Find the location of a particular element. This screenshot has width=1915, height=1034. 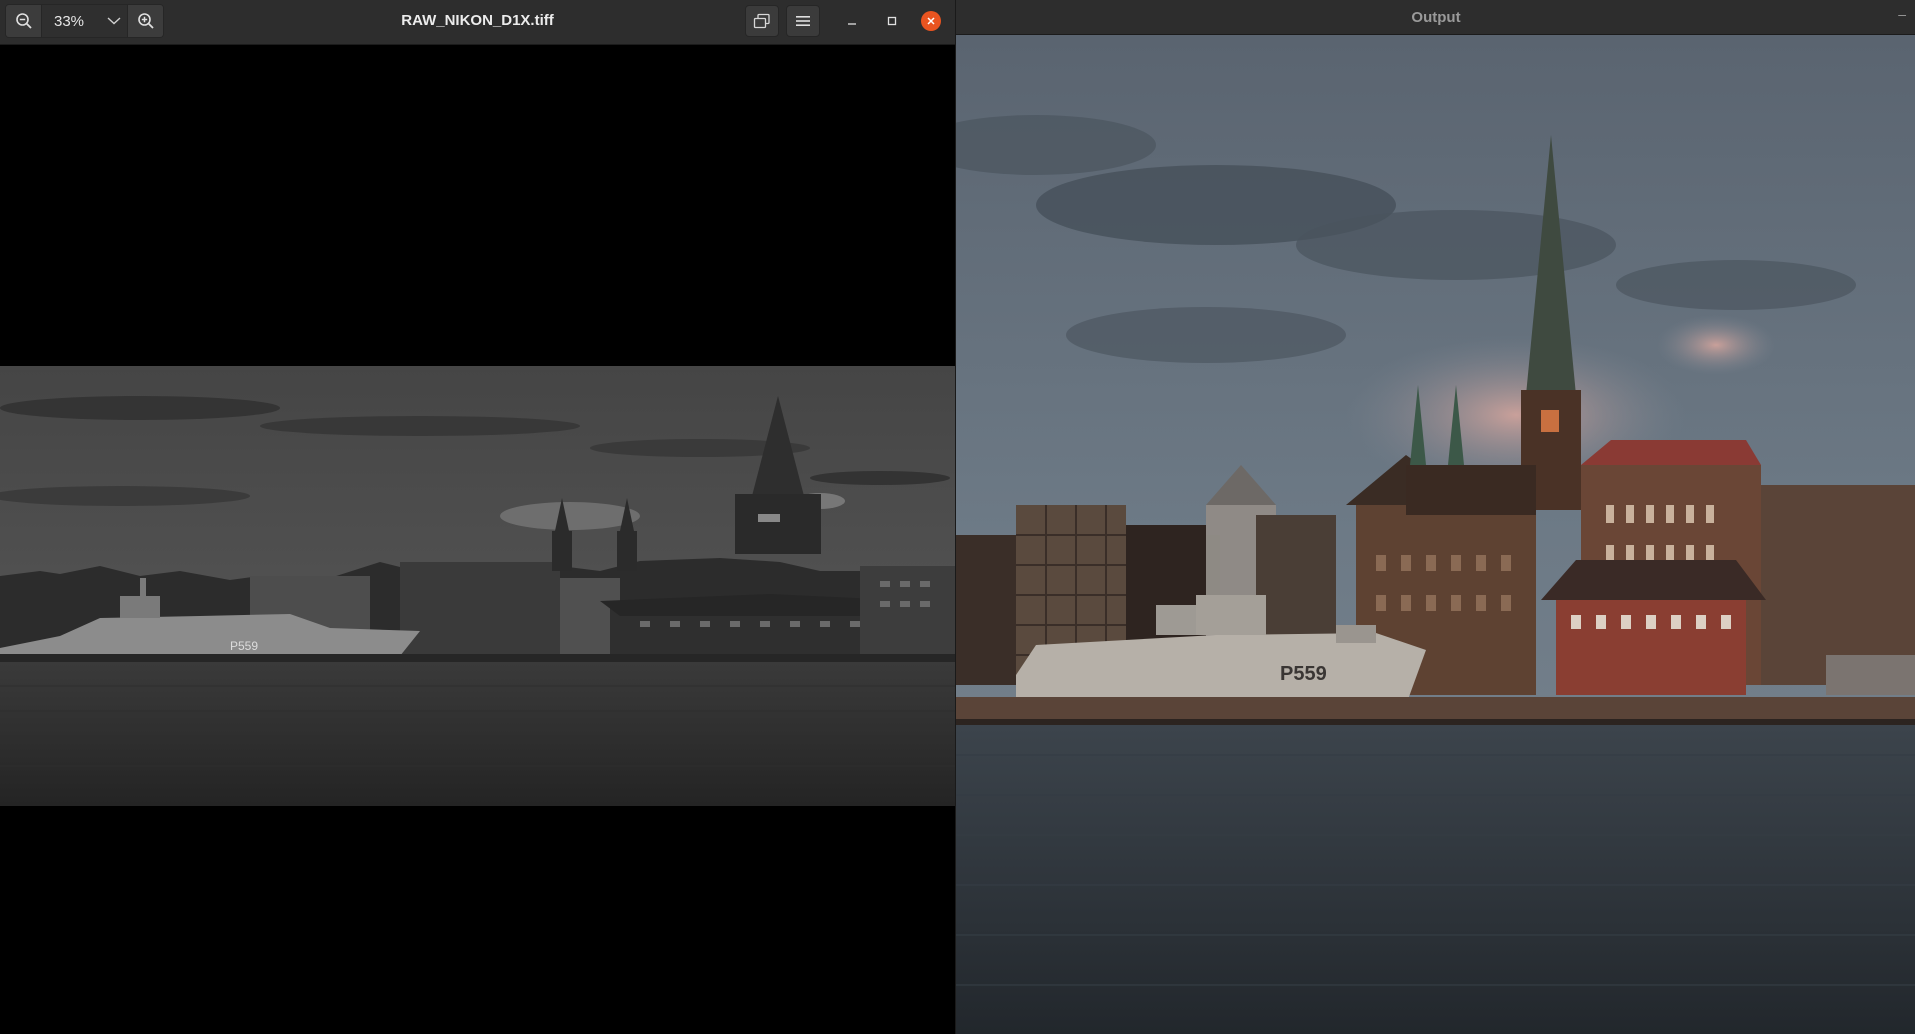

minimize-button is located at coordinates (852, 21).